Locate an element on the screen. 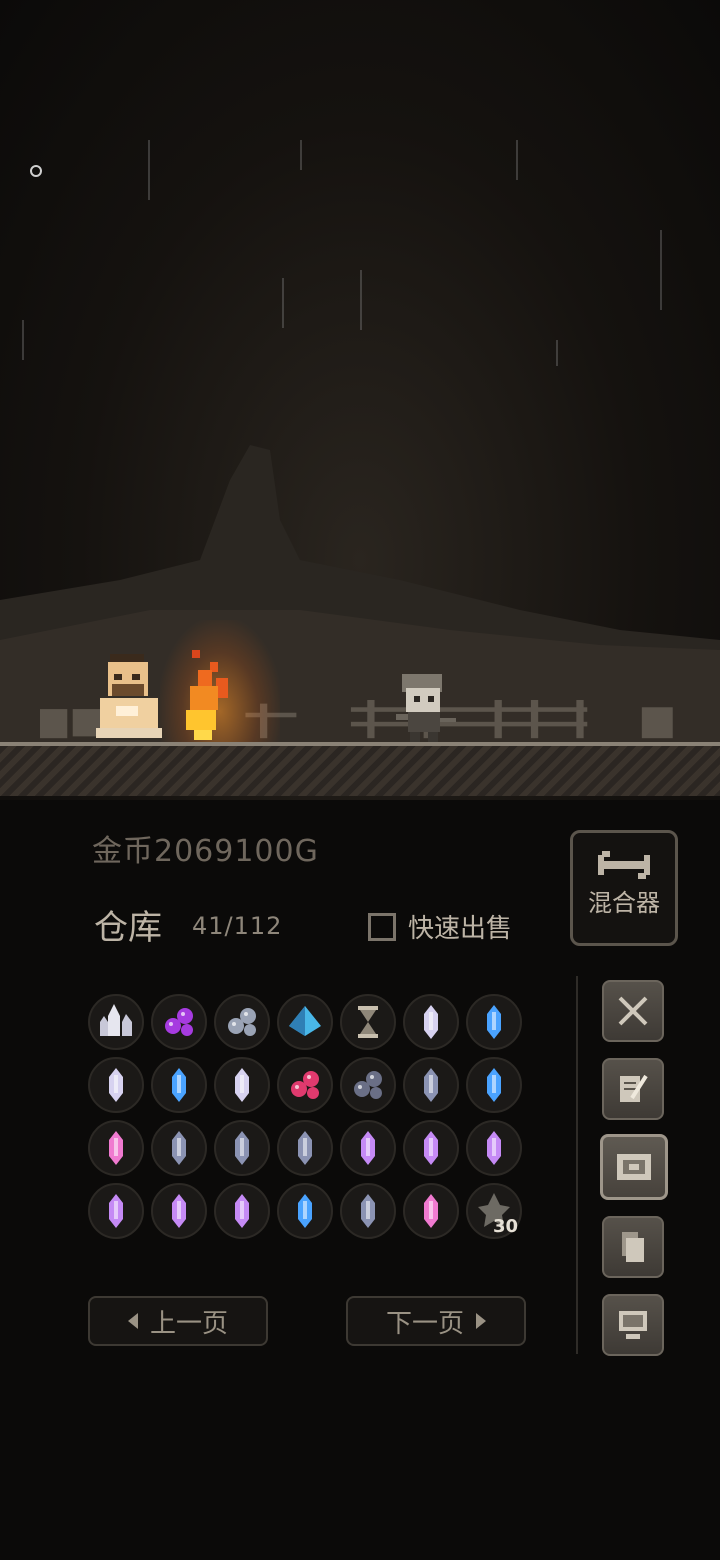 The width and height of the screenshot is (720, 1560). side-menu-documents is located at coordinates (633, 1247).